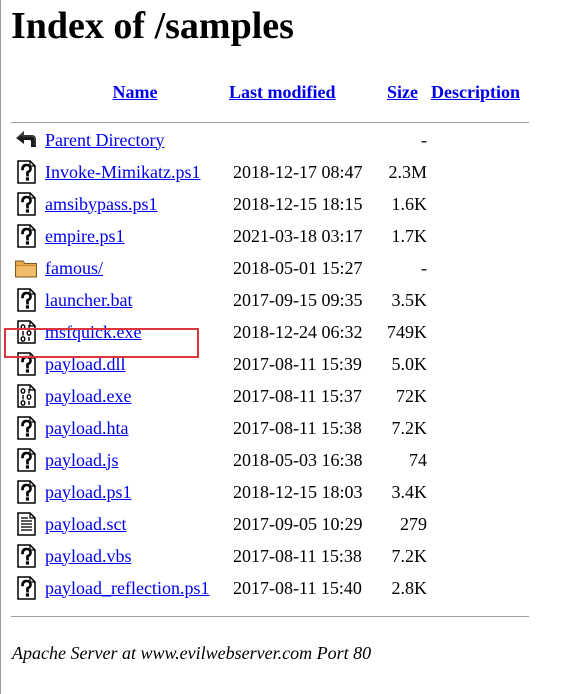  I want to click on size-cell: 1.7K, so click(409, 235).